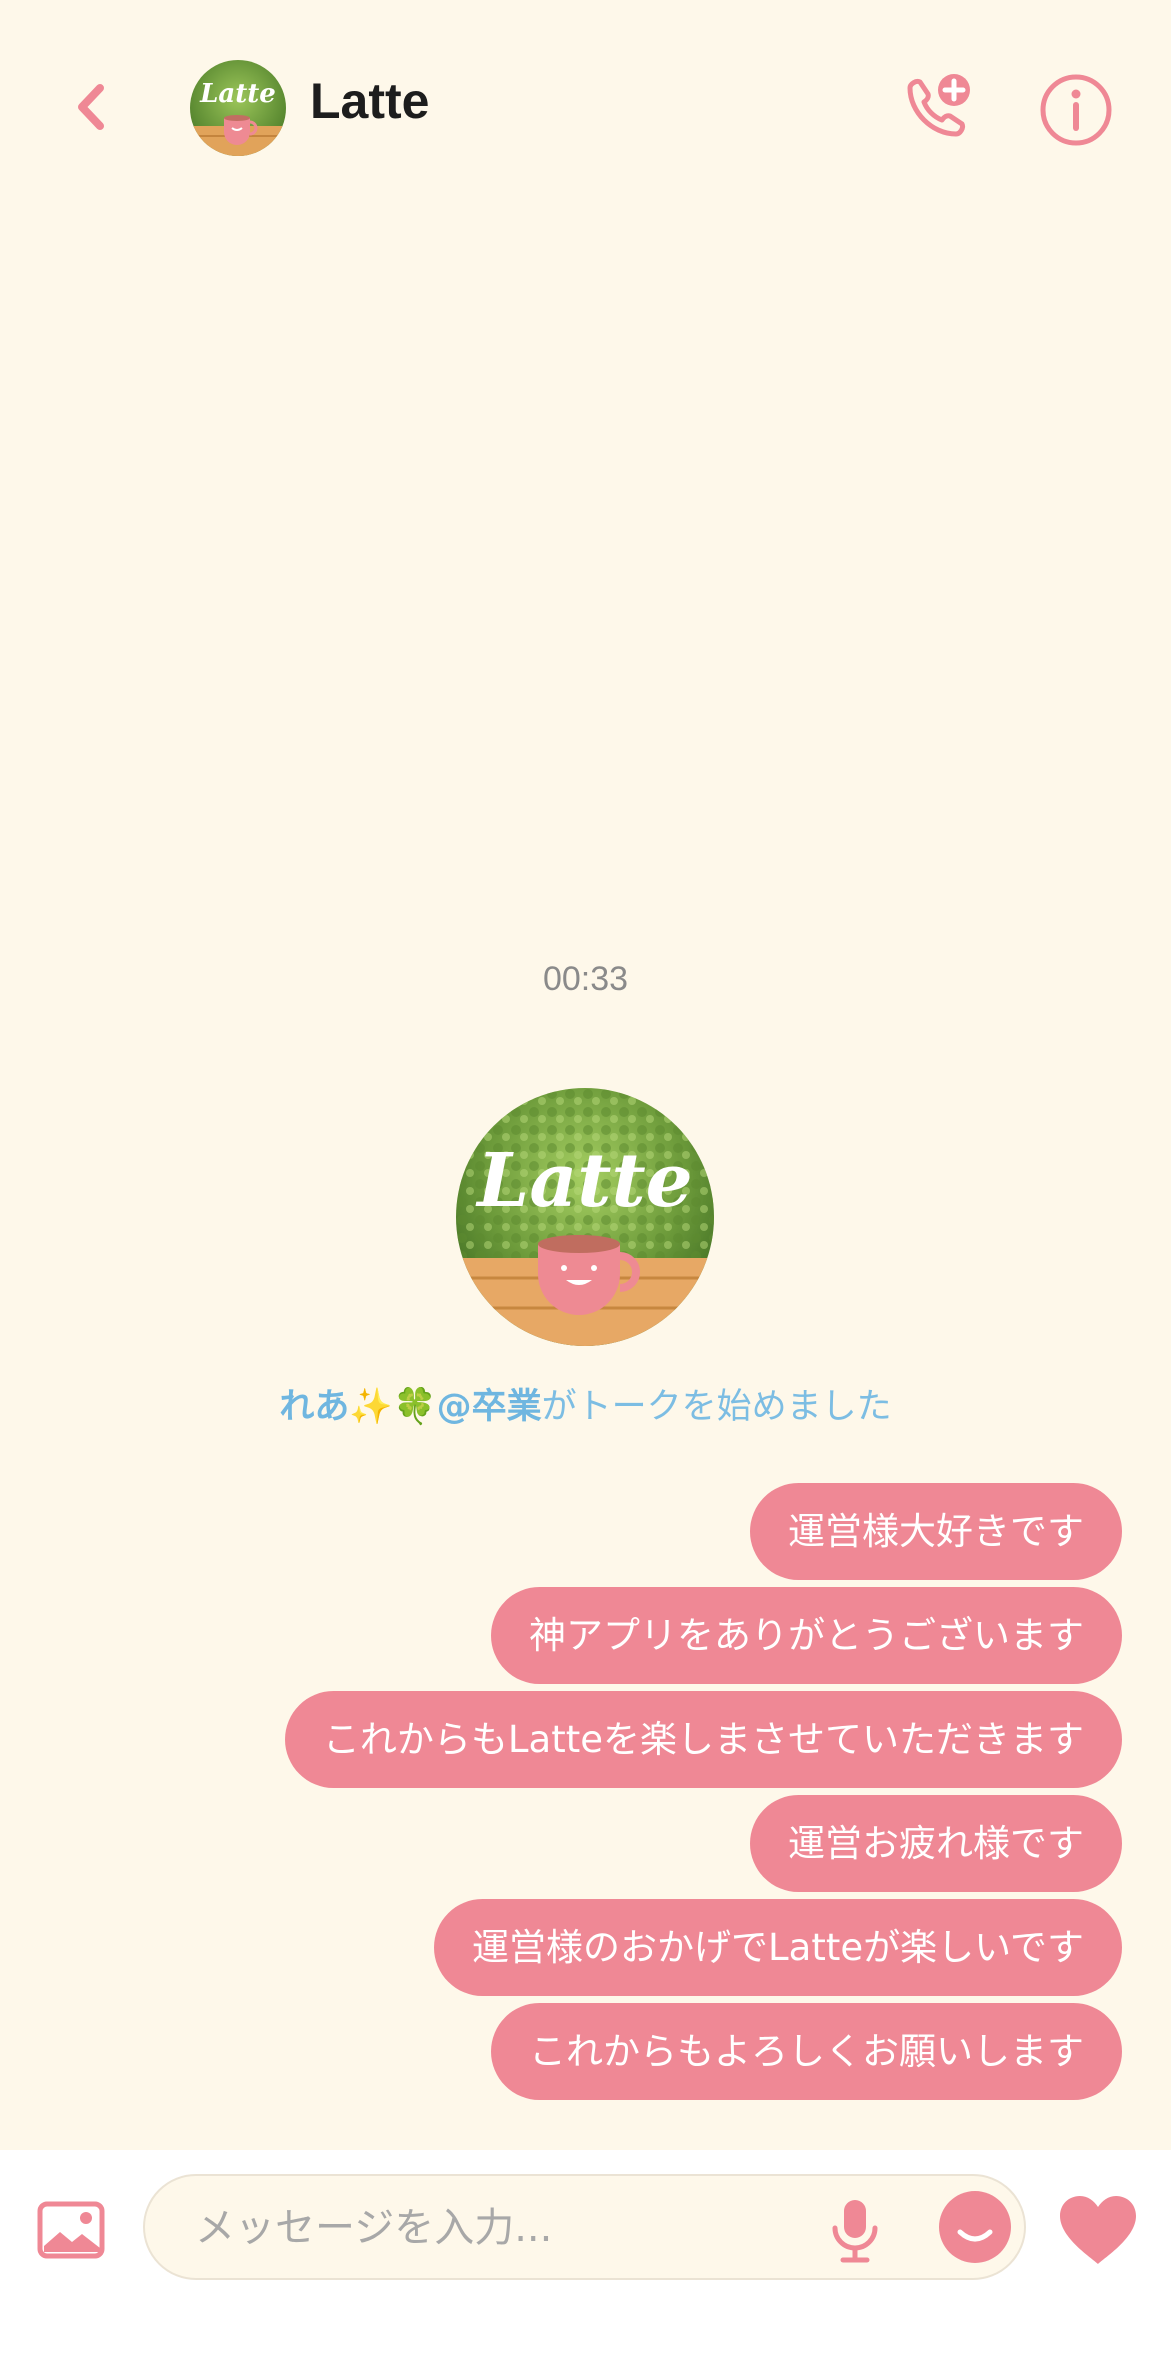 The width and height of the screenshot is (1171, 2364). What do you see at coordinates (583, 1181) in the screenshot?
I see `group-avatar-text: Latte` at bounding box center [583, 1181].